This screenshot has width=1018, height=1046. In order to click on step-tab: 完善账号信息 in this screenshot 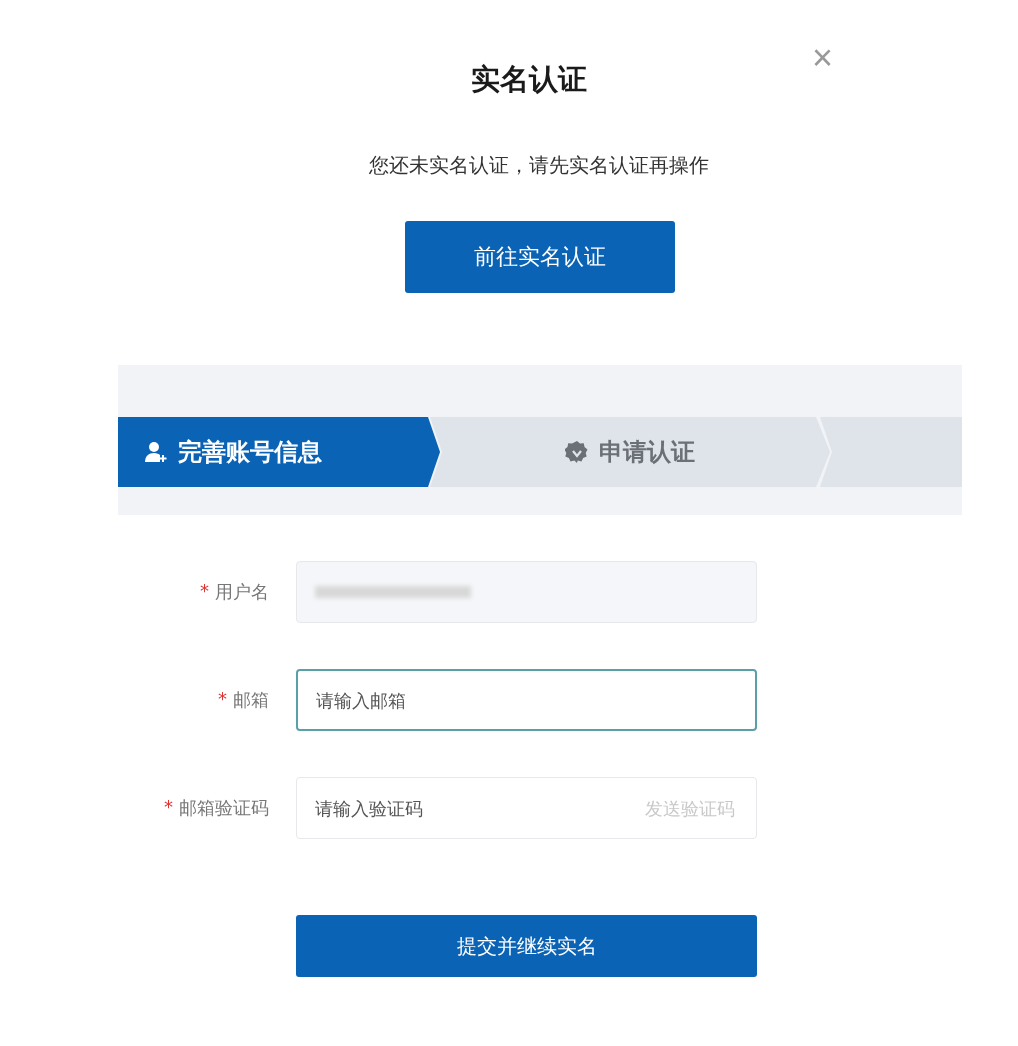, I will do `click(279, 452)`.